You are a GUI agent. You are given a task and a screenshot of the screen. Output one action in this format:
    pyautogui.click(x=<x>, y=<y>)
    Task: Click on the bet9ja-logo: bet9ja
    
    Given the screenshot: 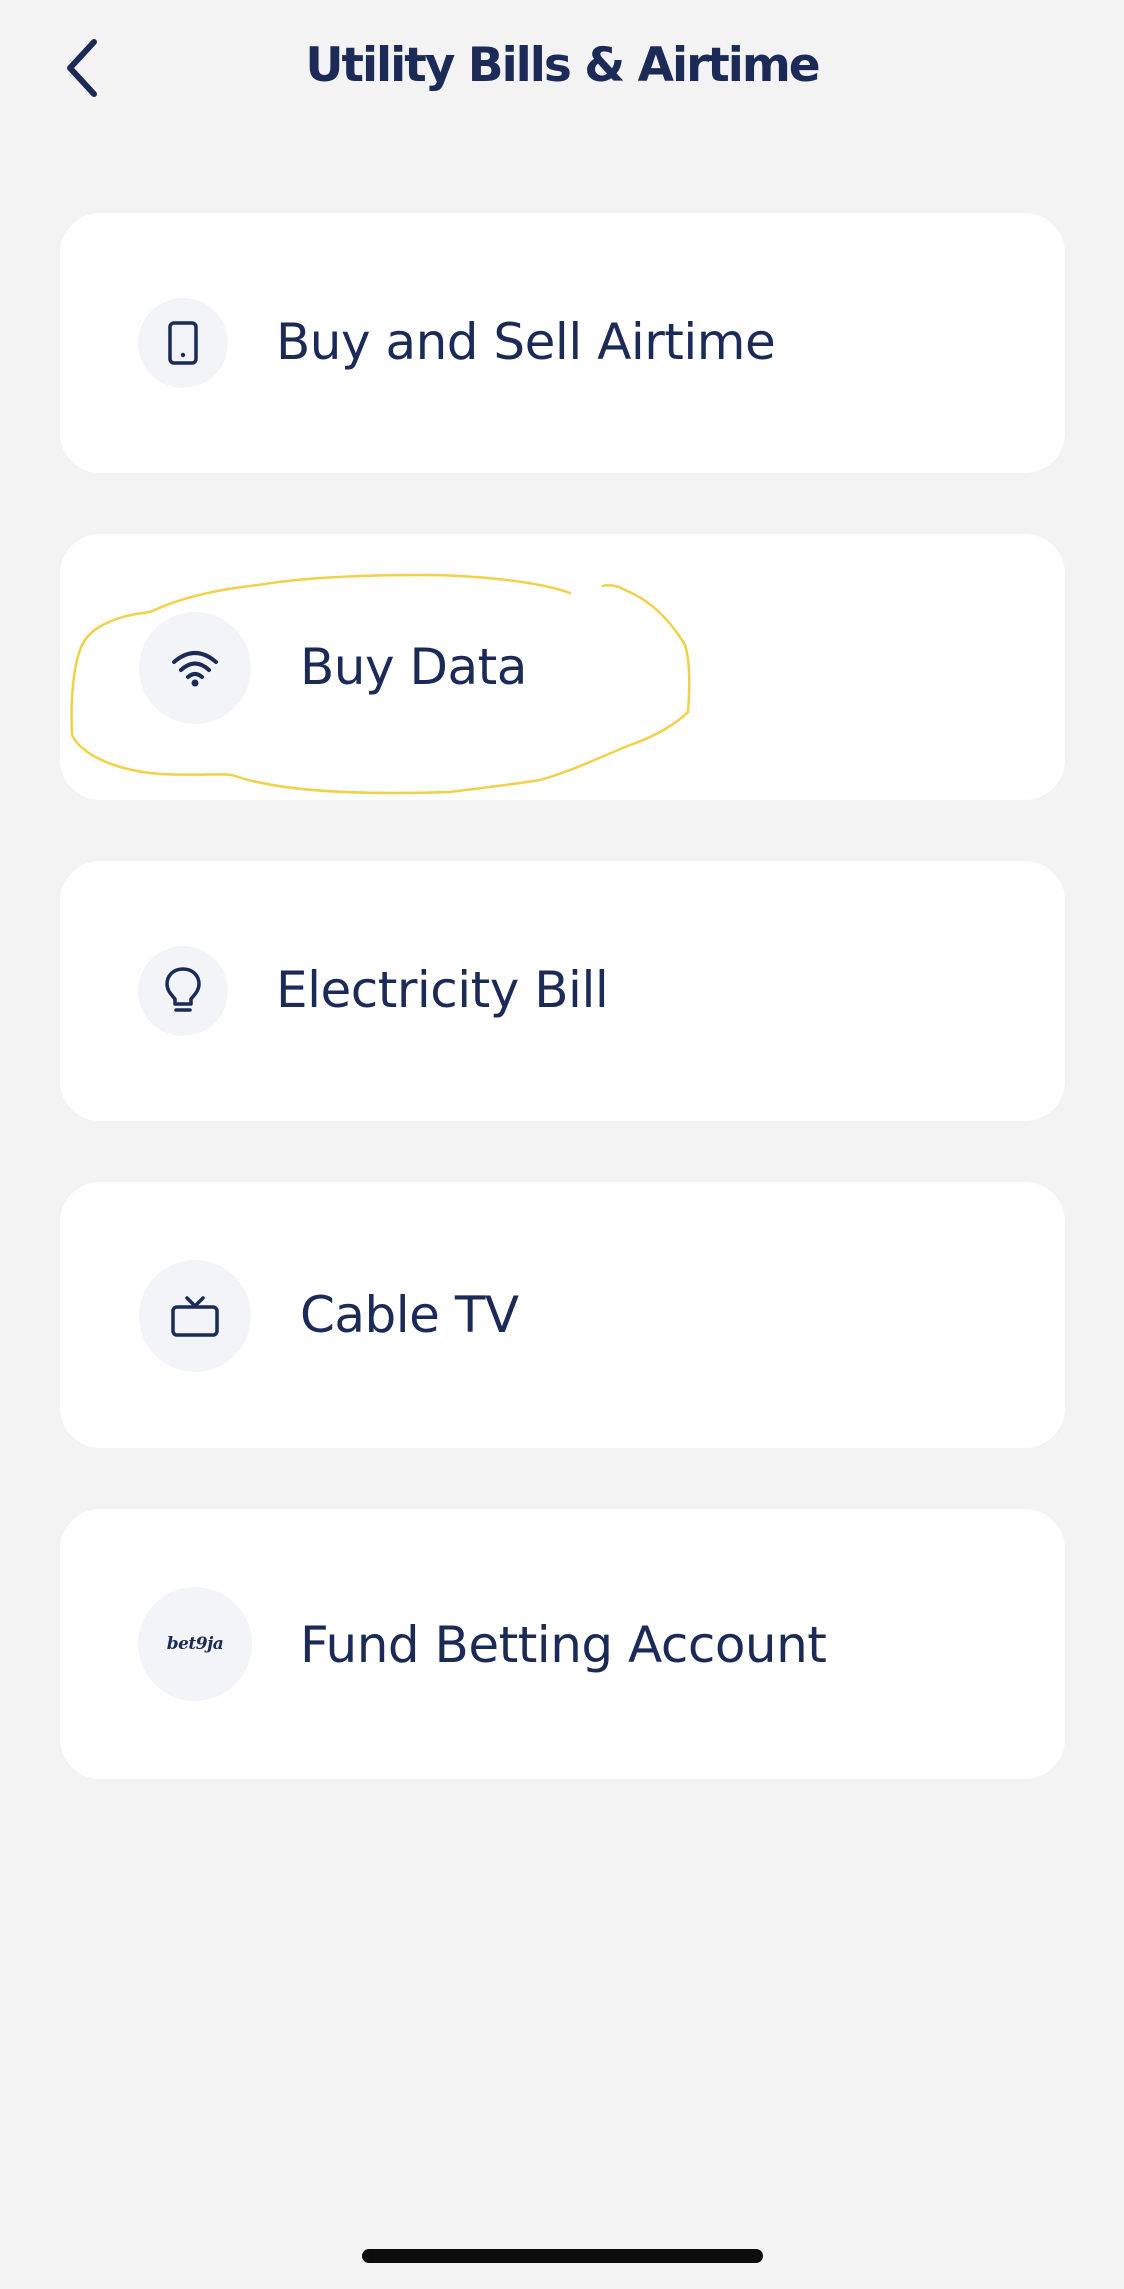 What is the action you would take?
    pyautogui.click(x=195, y=1644)
    